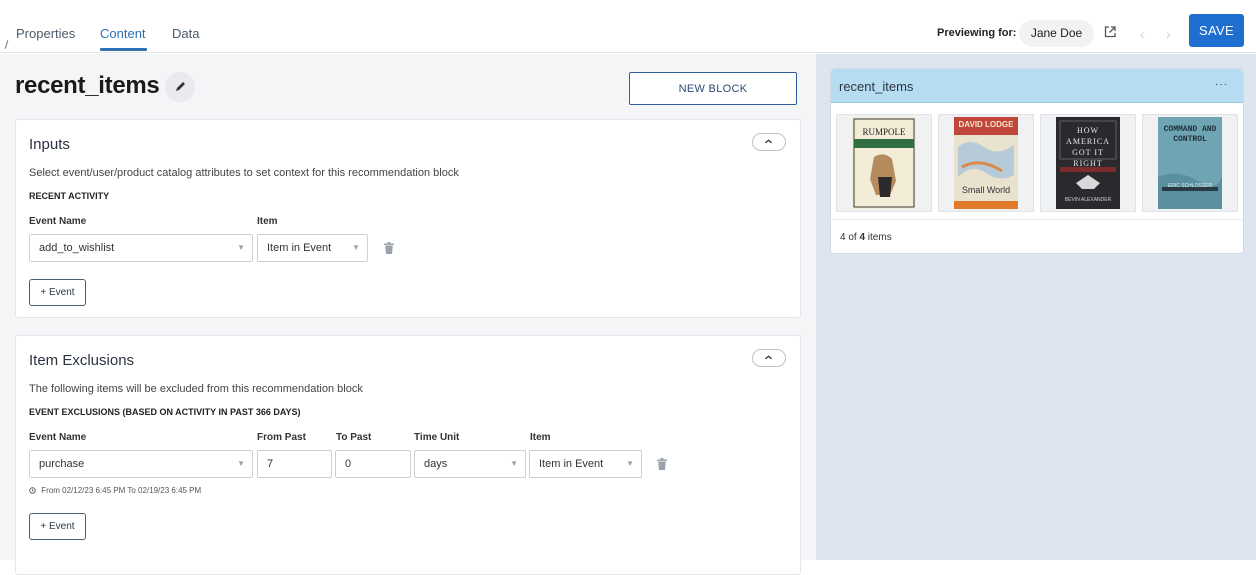  I want to click on collapse-exclusions-button, so click(769, 358).